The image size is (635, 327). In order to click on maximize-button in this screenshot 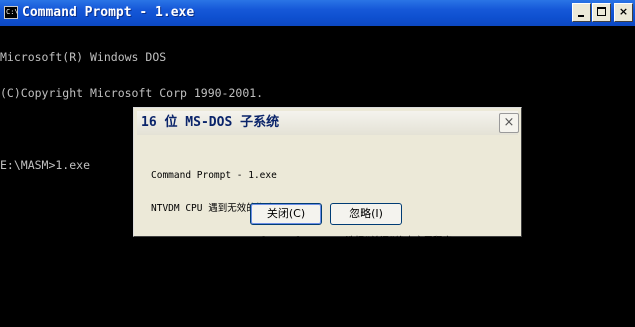, I will do `click(601, 12)`.